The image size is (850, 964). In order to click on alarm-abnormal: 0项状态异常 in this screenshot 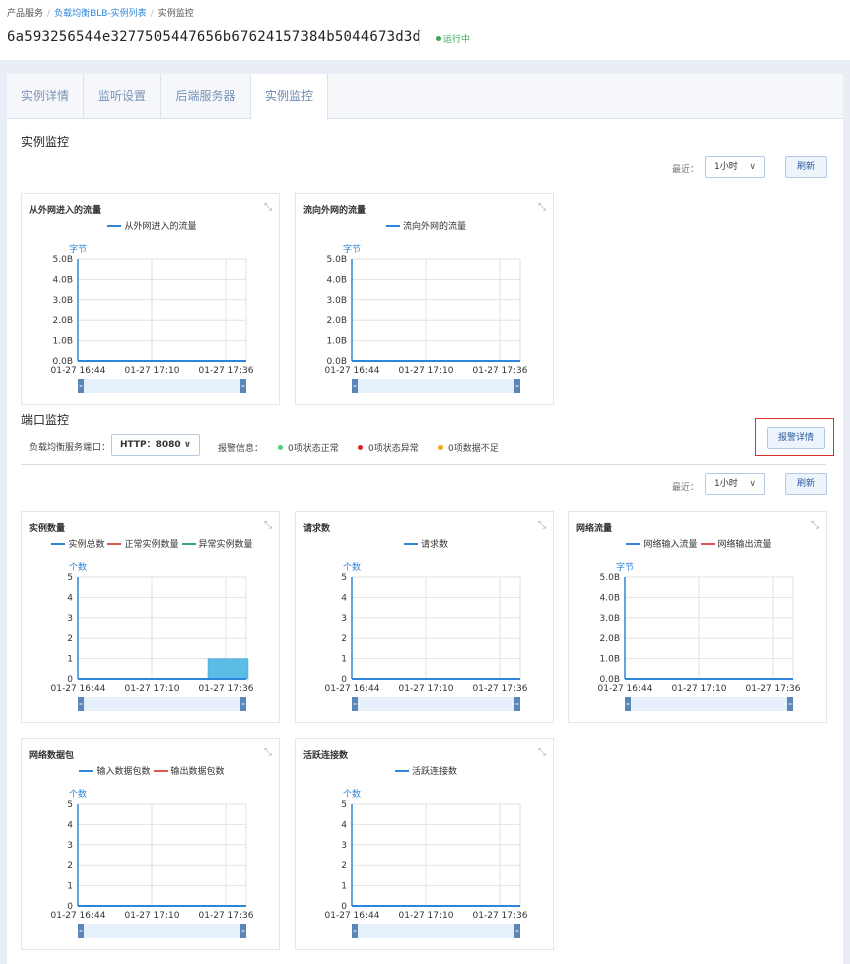, I will do `click(388, 447)`.